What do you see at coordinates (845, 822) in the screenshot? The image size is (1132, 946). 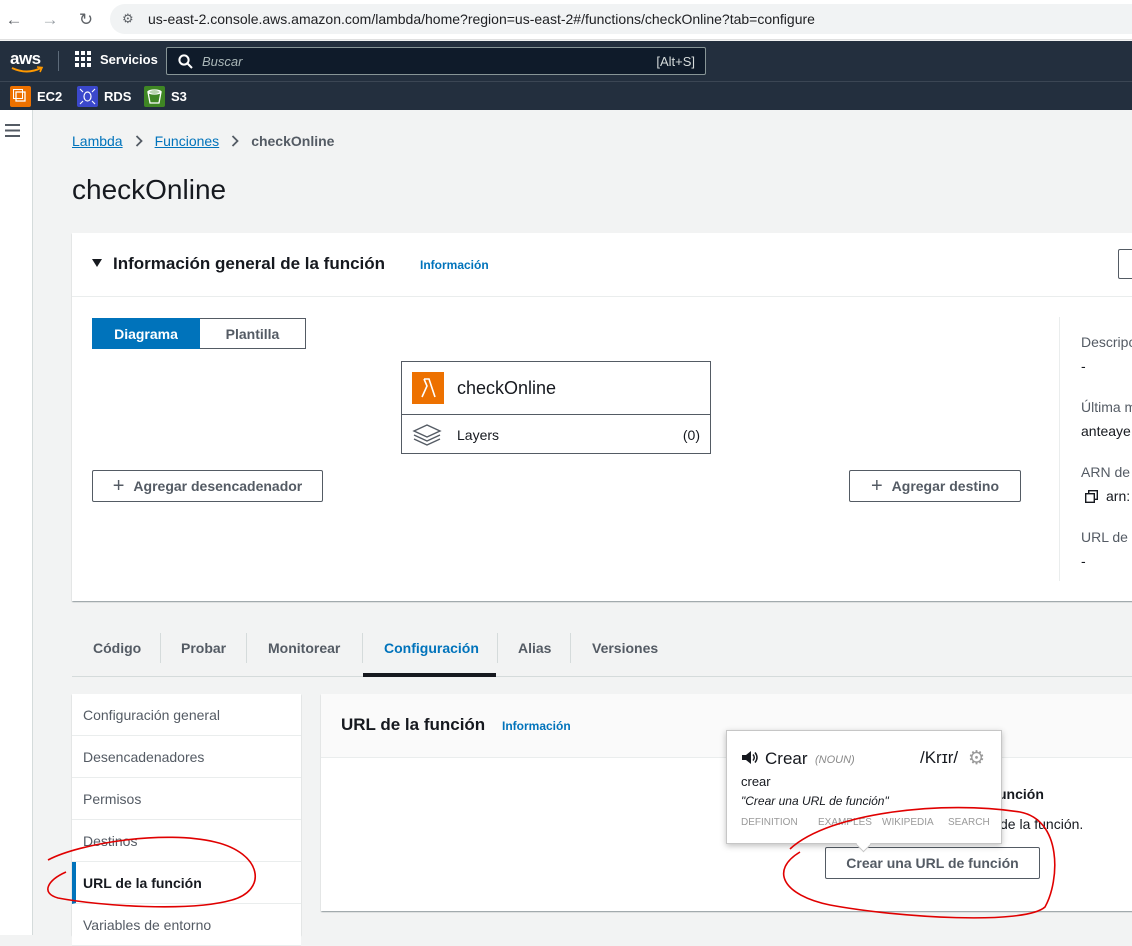 I see `popup-link-examples: EXAMPLES` at bounding box center [845, 822].